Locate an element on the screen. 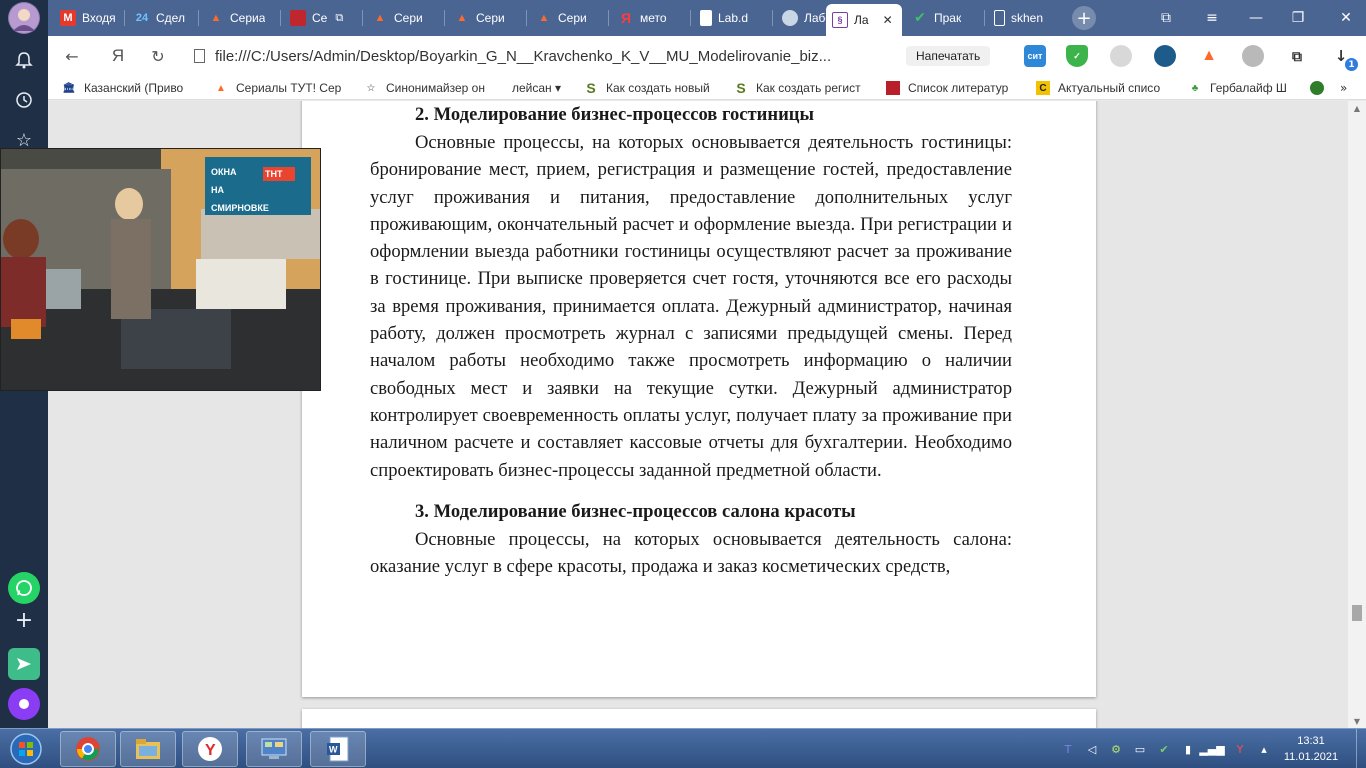  svg-text: W is located at coordinates (333, 750).